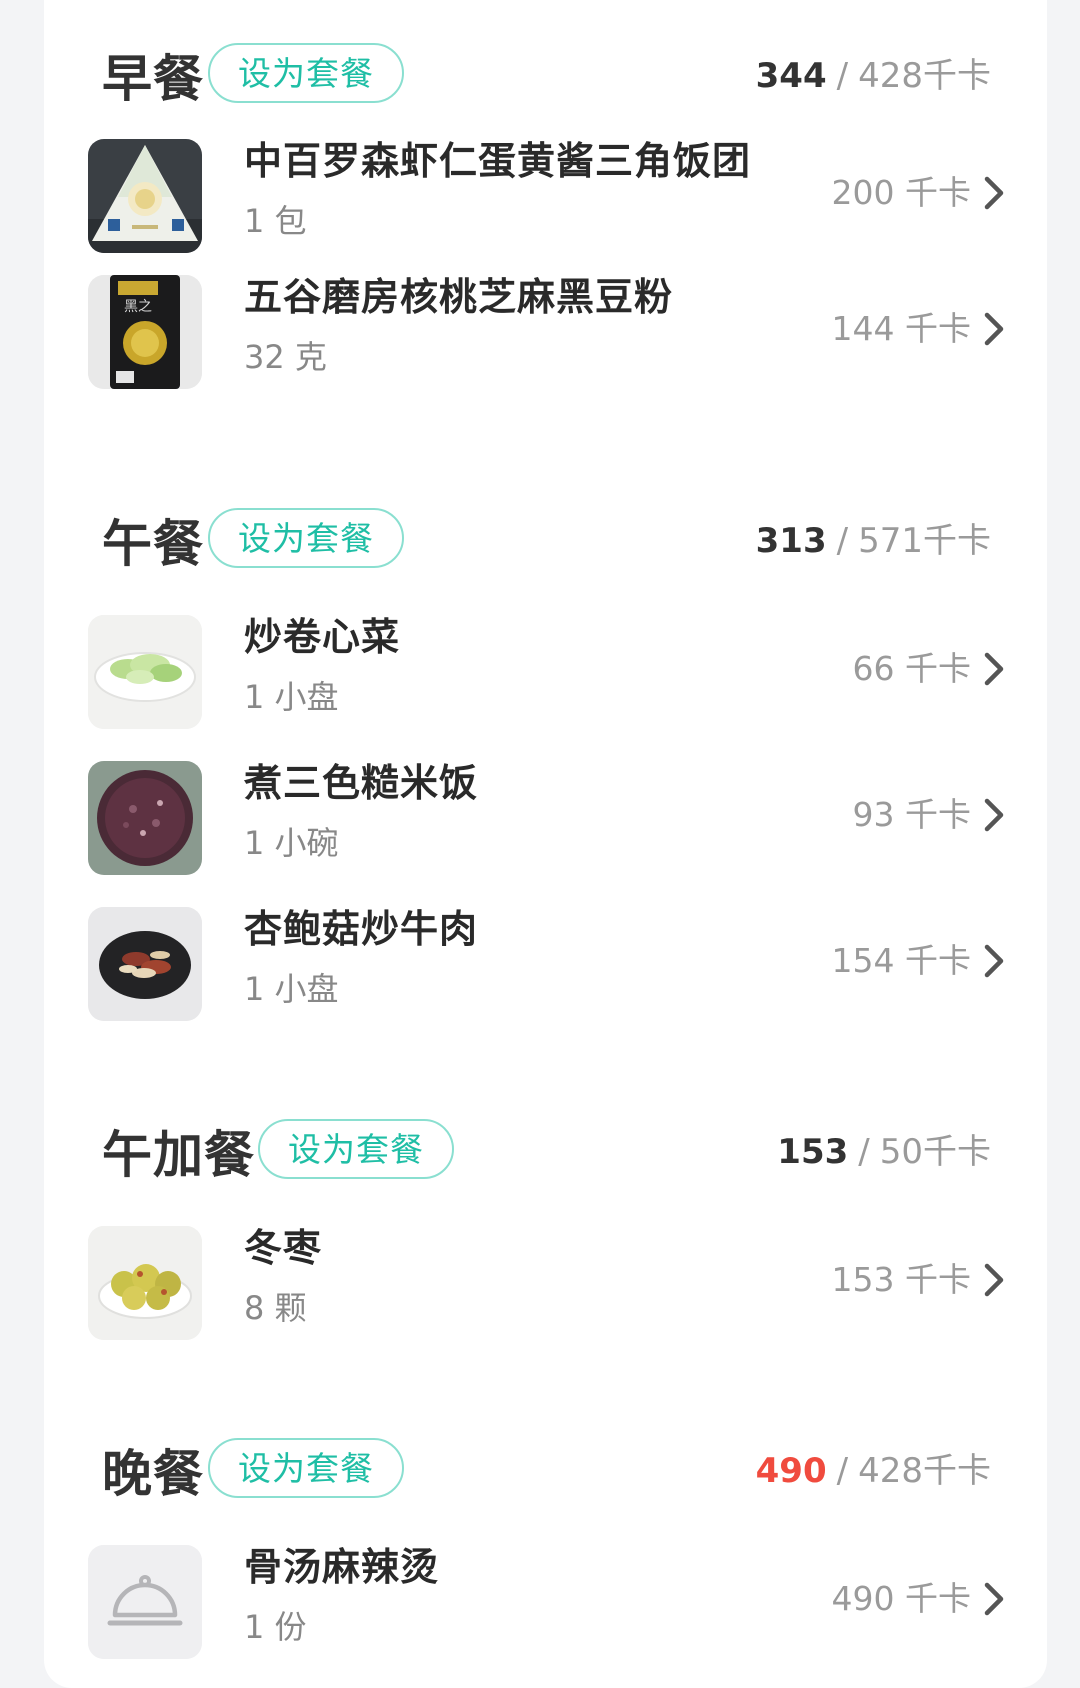 Image resolution: width=1080 pixels, height=1688 pixels. I want to click on rice-ball-package-image, so click(145, 196).